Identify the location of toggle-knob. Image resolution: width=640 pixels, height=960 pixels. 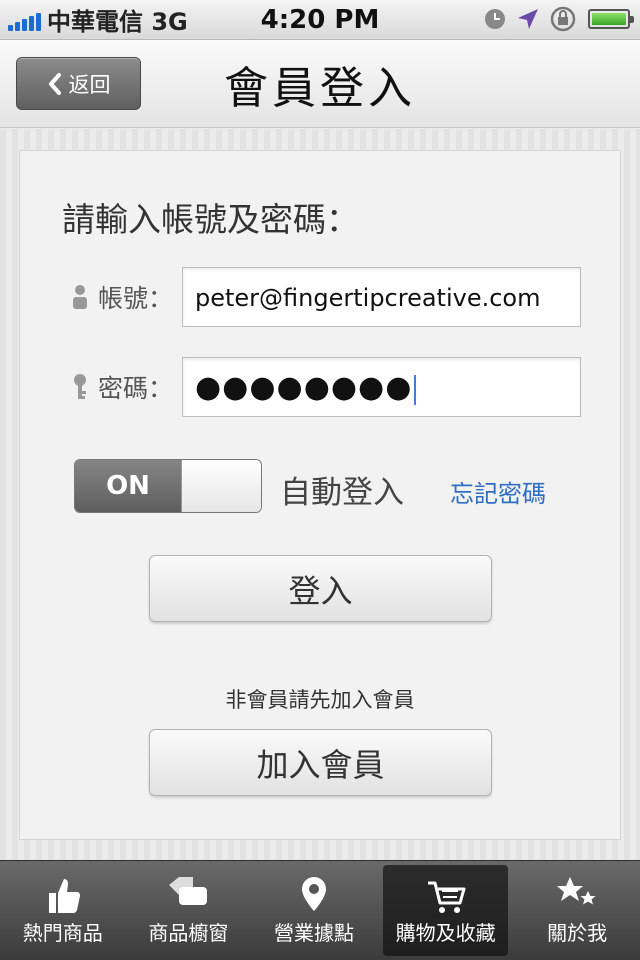
(221, 486).